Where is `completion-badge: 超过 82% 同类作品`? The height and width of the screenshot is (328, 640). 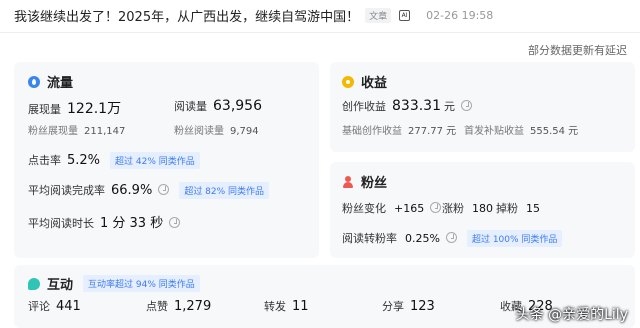
completion-badge: 超过 82% 同类作品 is located at coordinates (224, 190).